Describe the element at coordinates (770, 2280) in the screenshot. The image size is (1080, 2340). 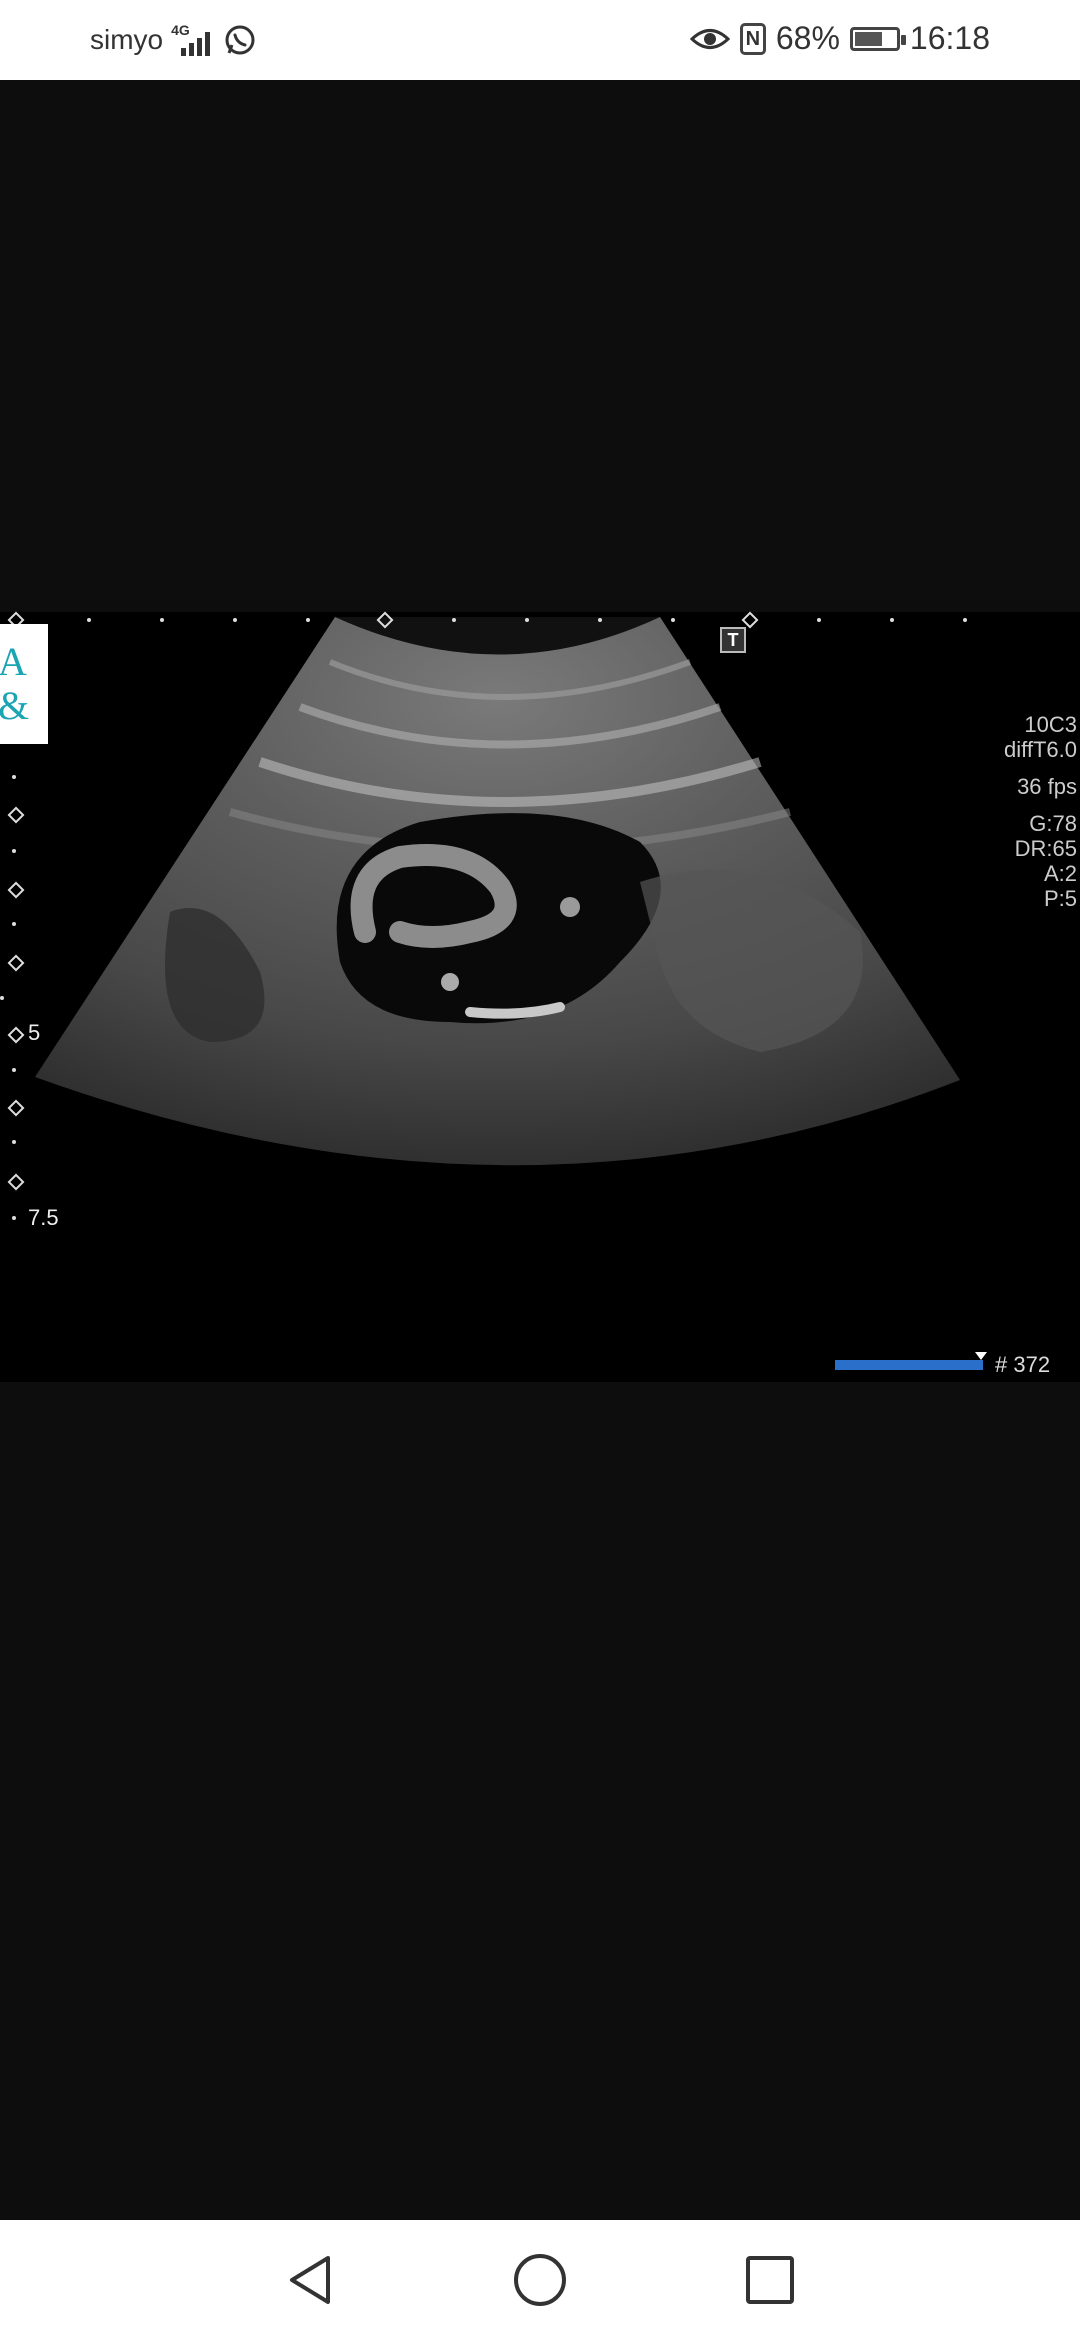
I see `recents-button` at that location.